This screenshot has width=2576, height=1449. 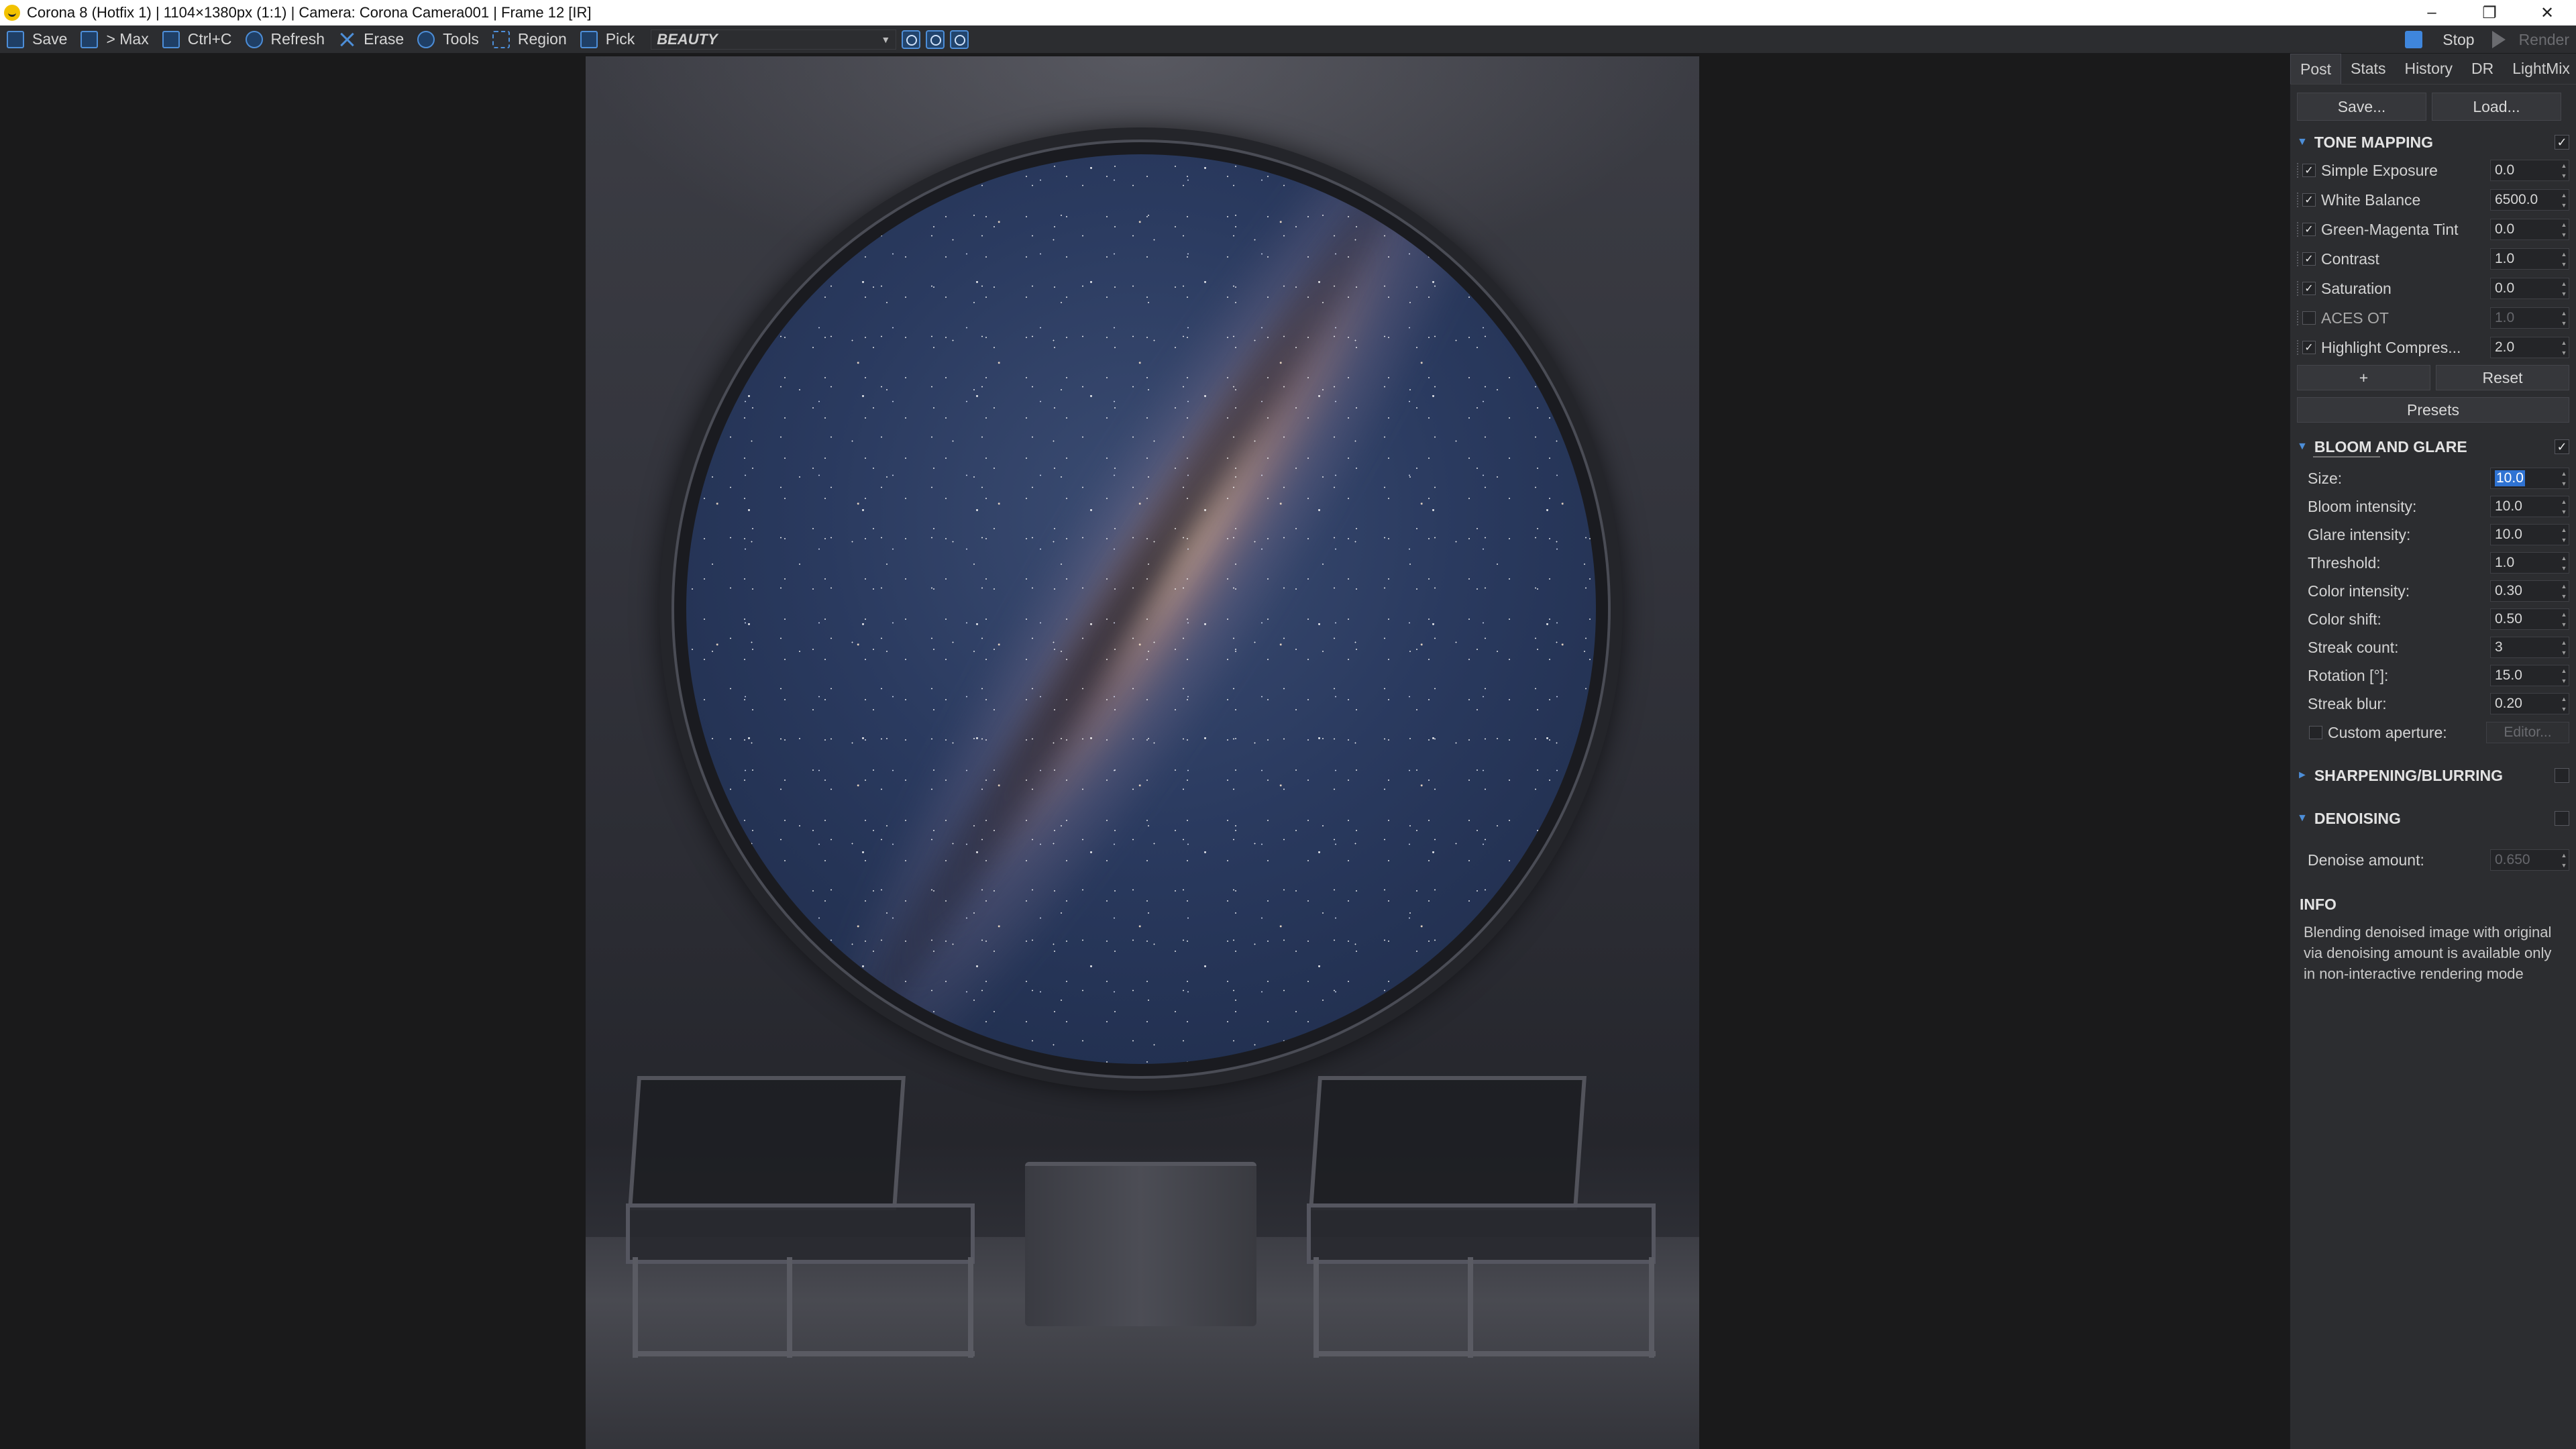 I want to click on tab-history: History, so click(x=2428, y=69).